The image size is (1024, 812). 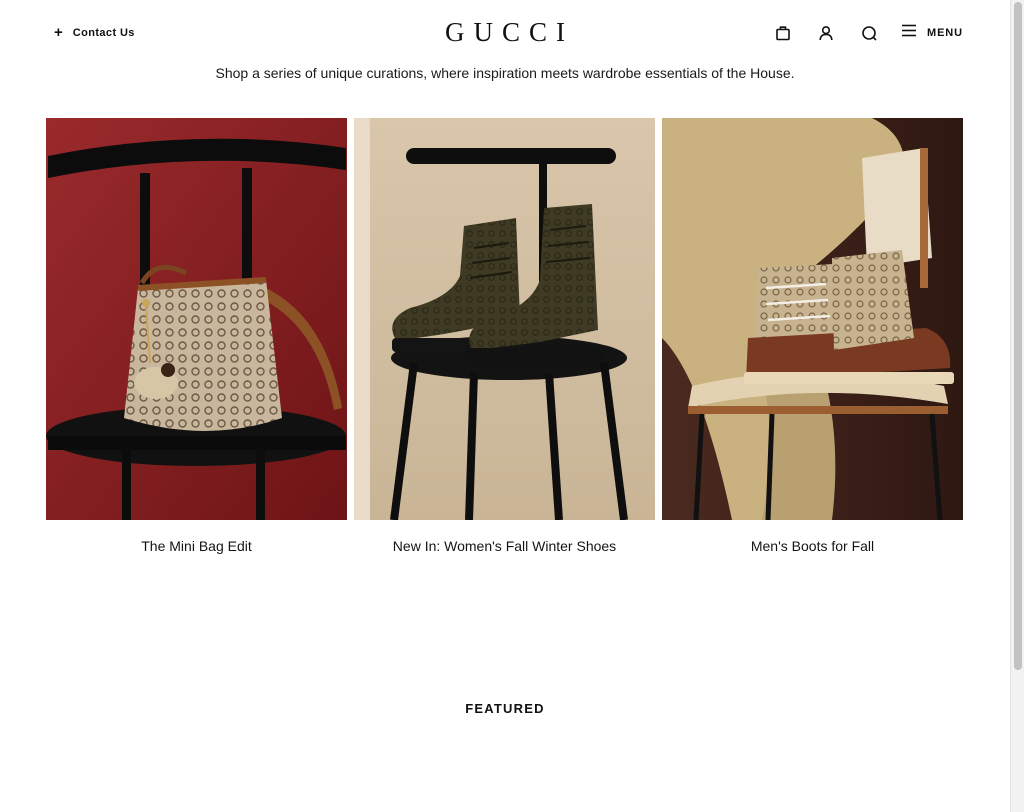 I want to click on search-icon, so click(x=869, y=33).